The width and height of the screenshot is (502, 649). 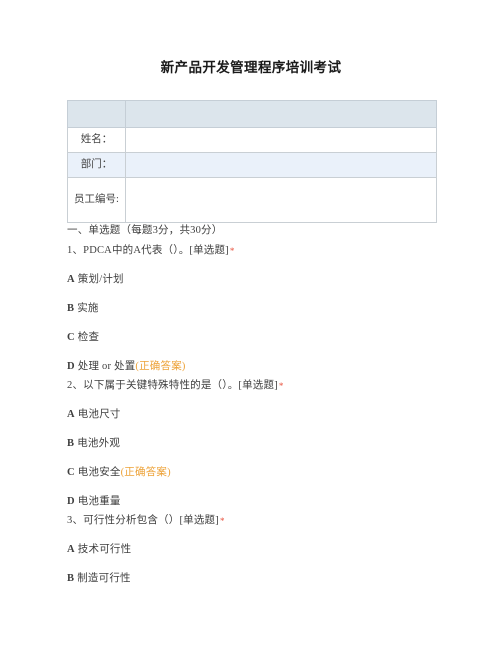 I want to click on question-text-1: 1、PDCA中的A代表（）。[单选题]*, so click(x=267, y=251).